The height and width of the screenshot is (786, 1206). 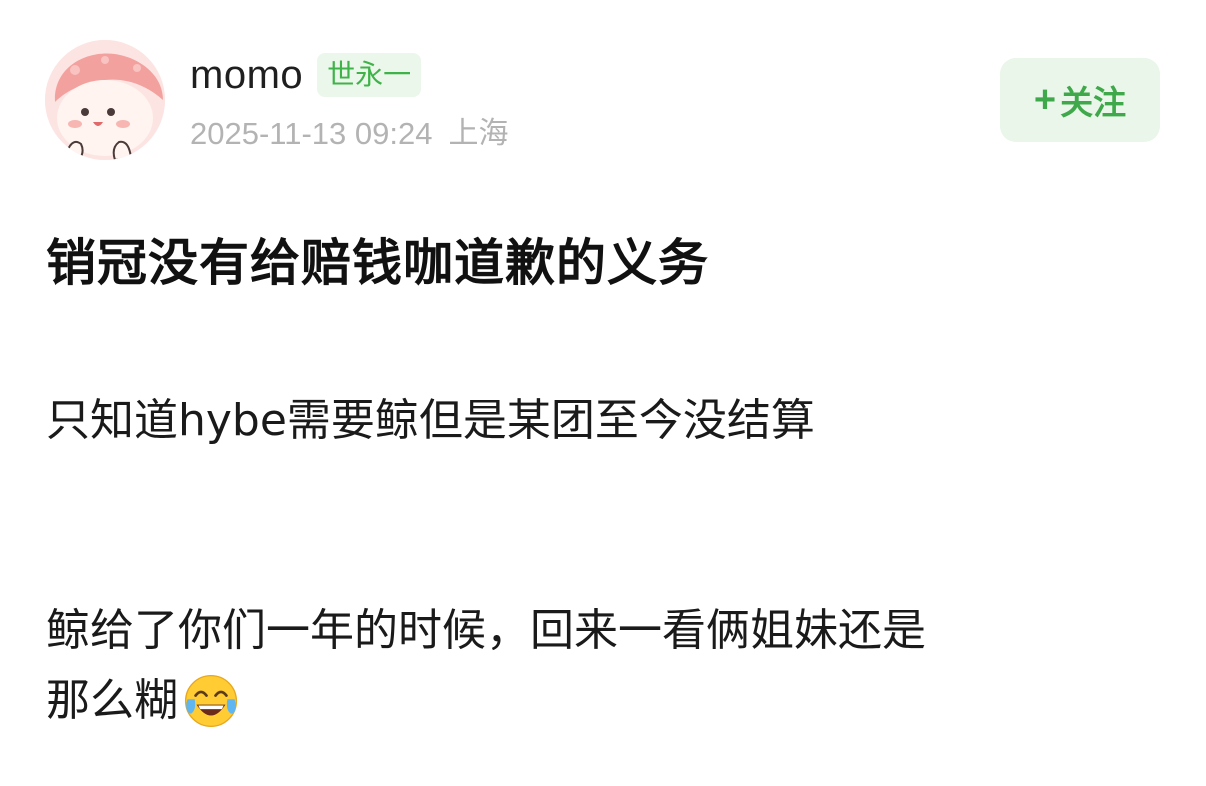 I want to click on post-title: 销冠没有给赔钱咖道歉的义务, so click(x=377, y=263).